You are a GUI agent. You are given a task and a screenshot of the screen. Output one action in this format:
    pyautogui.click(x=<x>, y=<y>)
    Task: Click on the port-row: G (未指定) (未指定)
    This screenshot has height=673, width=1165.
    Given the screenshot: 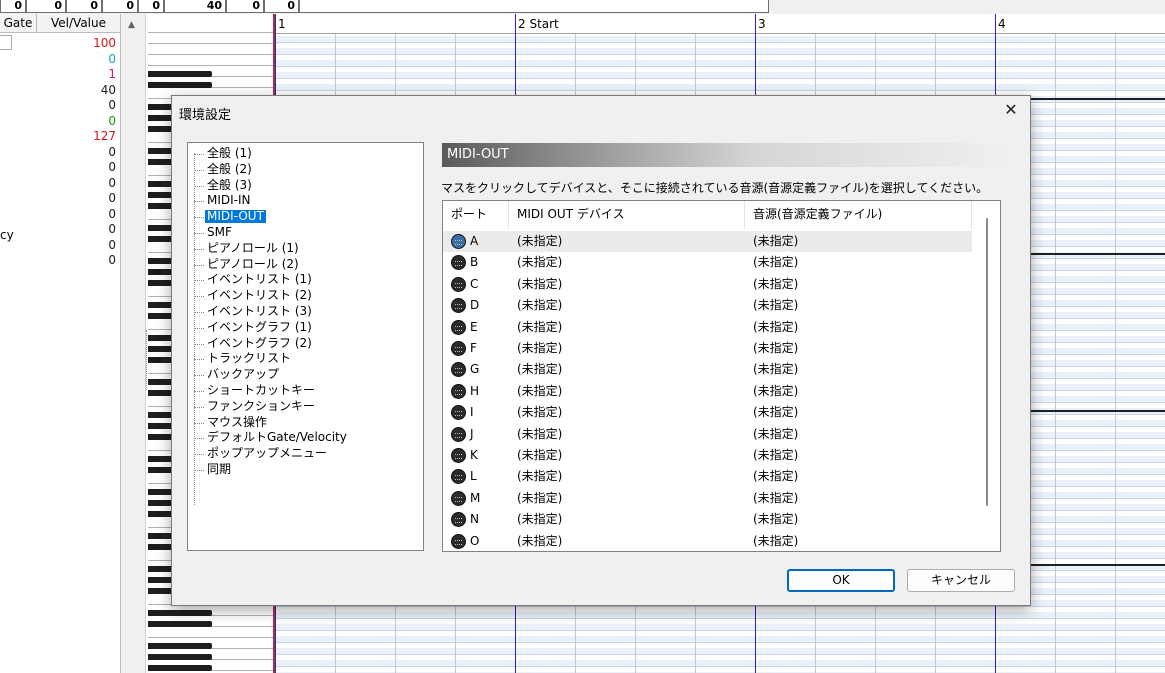 What is the action you would take?
    pyautogui.click(x=707, y=369)
    